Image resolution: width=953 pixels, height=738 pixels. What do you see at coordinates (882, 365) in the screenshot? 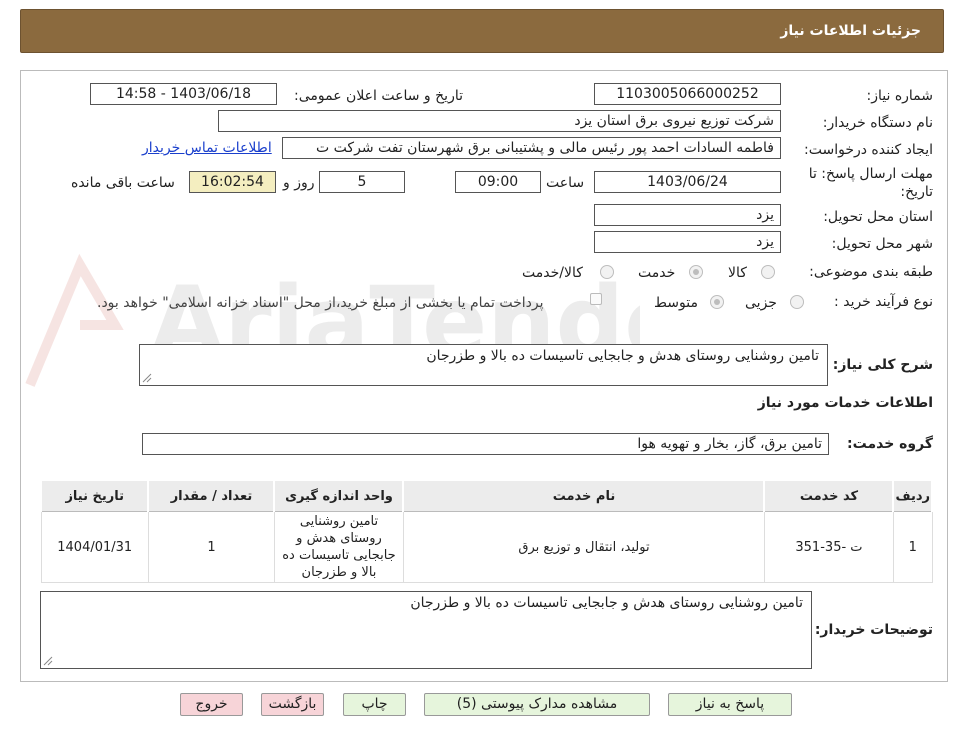
I see `summary-label: شرح کلی نیاز:` at bounding box center [882, 365].